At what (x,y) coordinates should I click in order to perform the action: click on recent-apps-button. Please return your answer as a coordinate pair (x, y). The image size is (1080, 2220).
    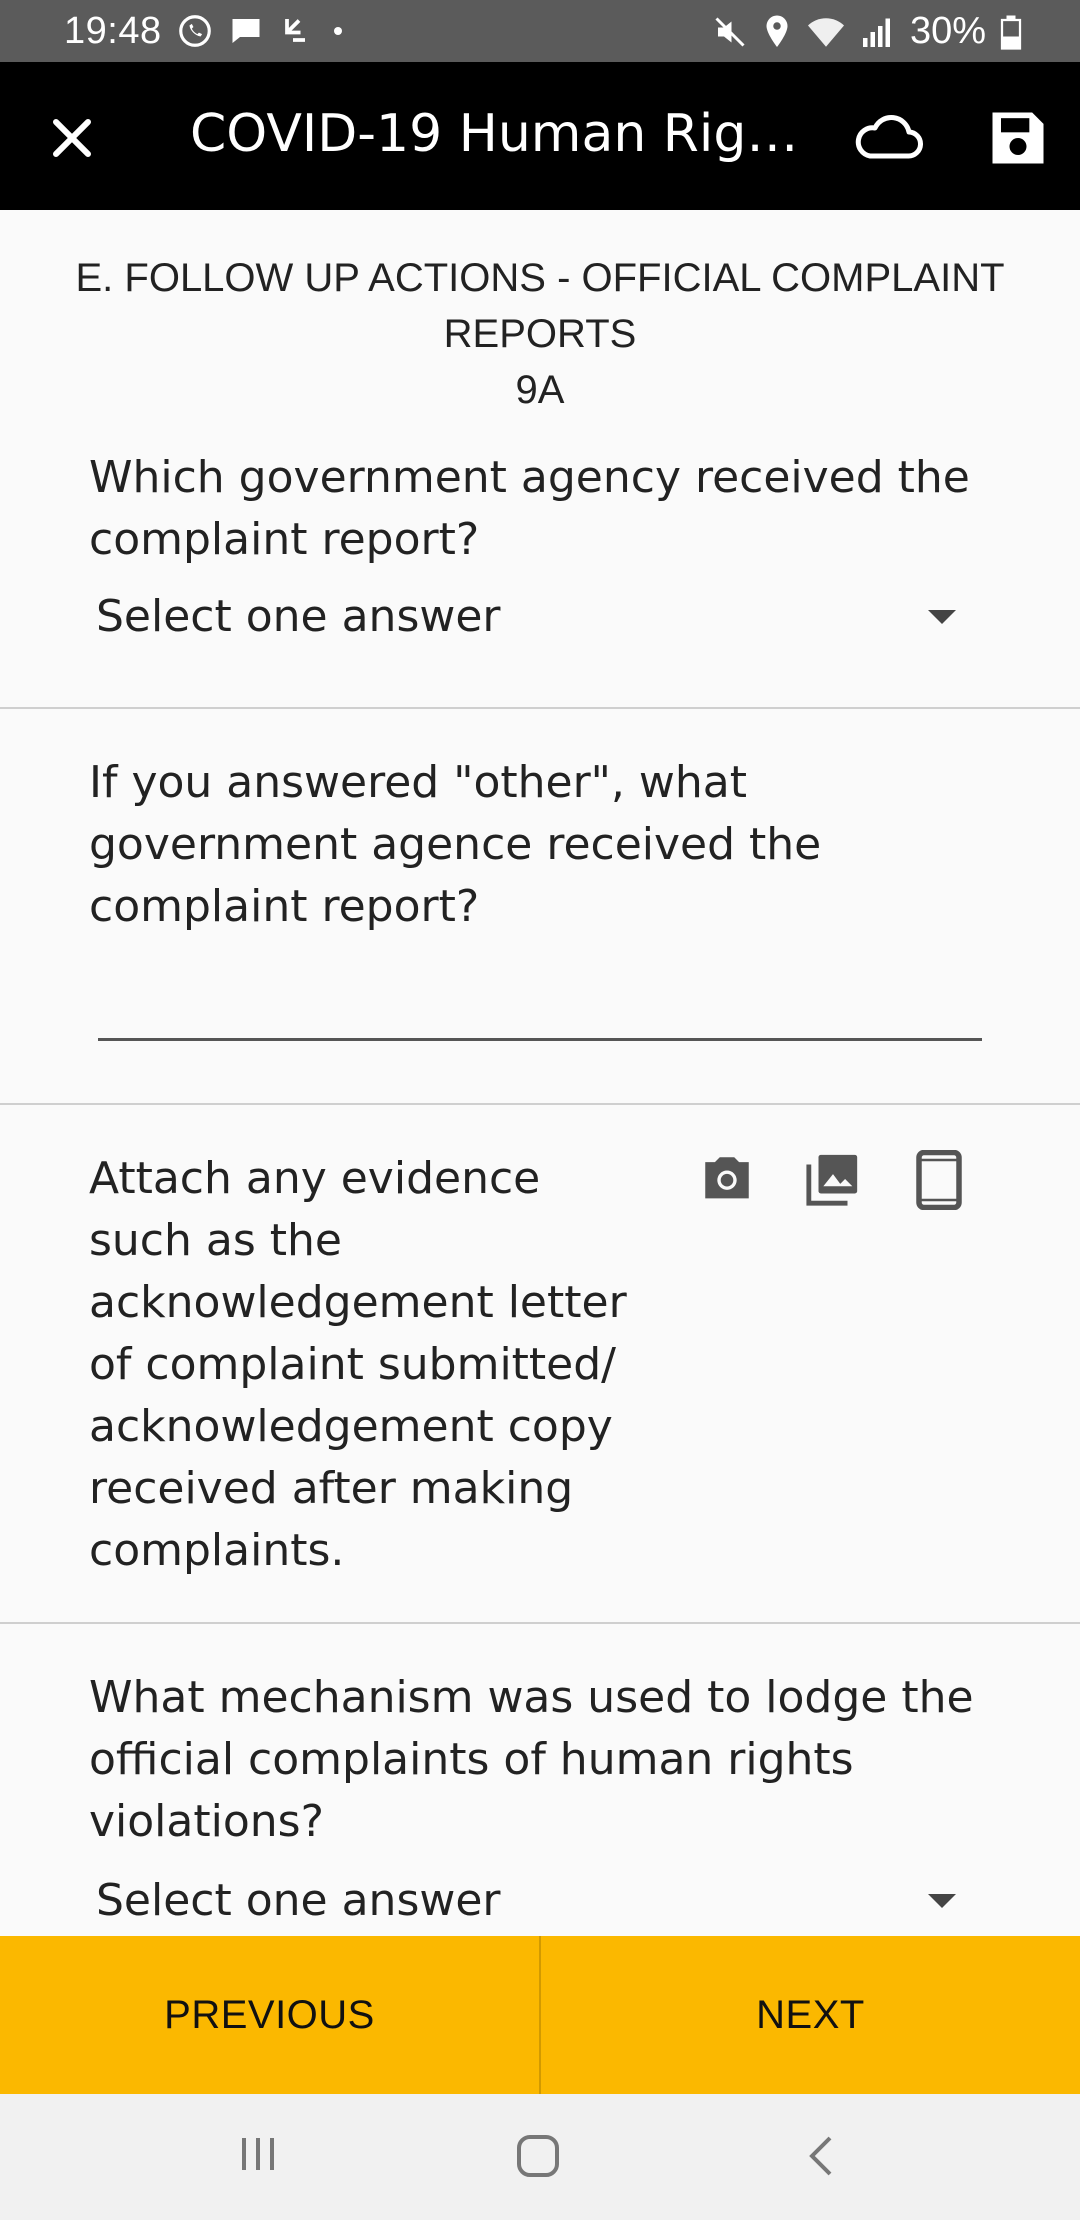
    Looking at the image, I should click on (258, 2156).